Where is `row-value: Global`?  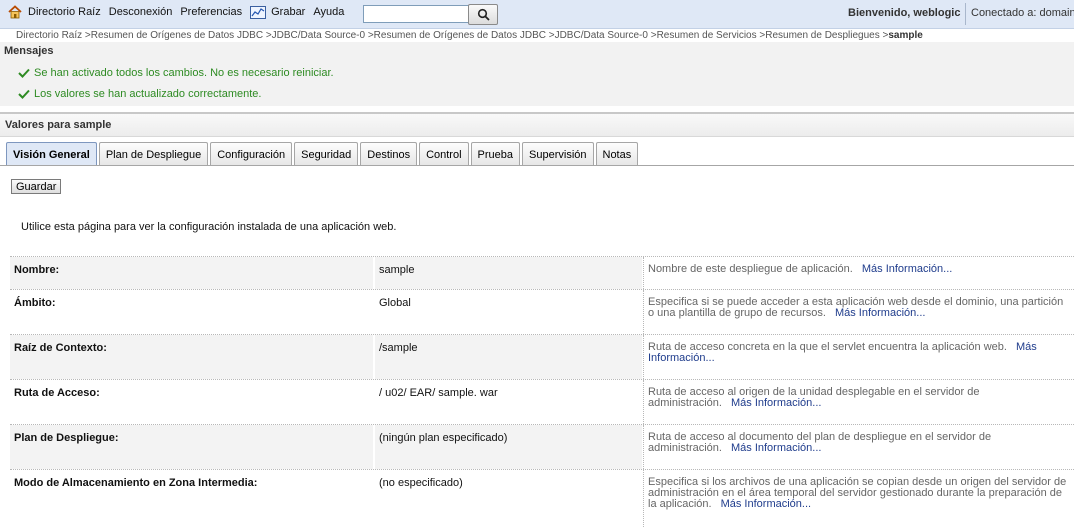 row-value: Global is located at coordinates (395, 303).